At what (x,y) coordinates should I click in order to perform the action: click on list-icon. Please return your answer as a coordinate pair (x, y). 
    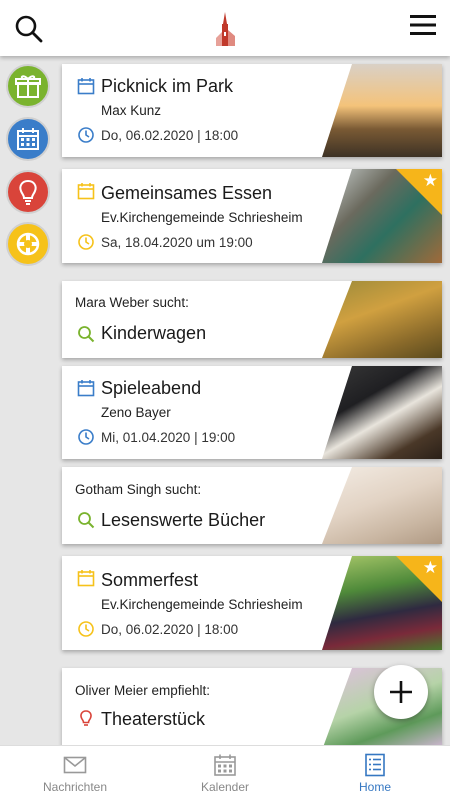
    Looking at the image, I should click on (375, 765).